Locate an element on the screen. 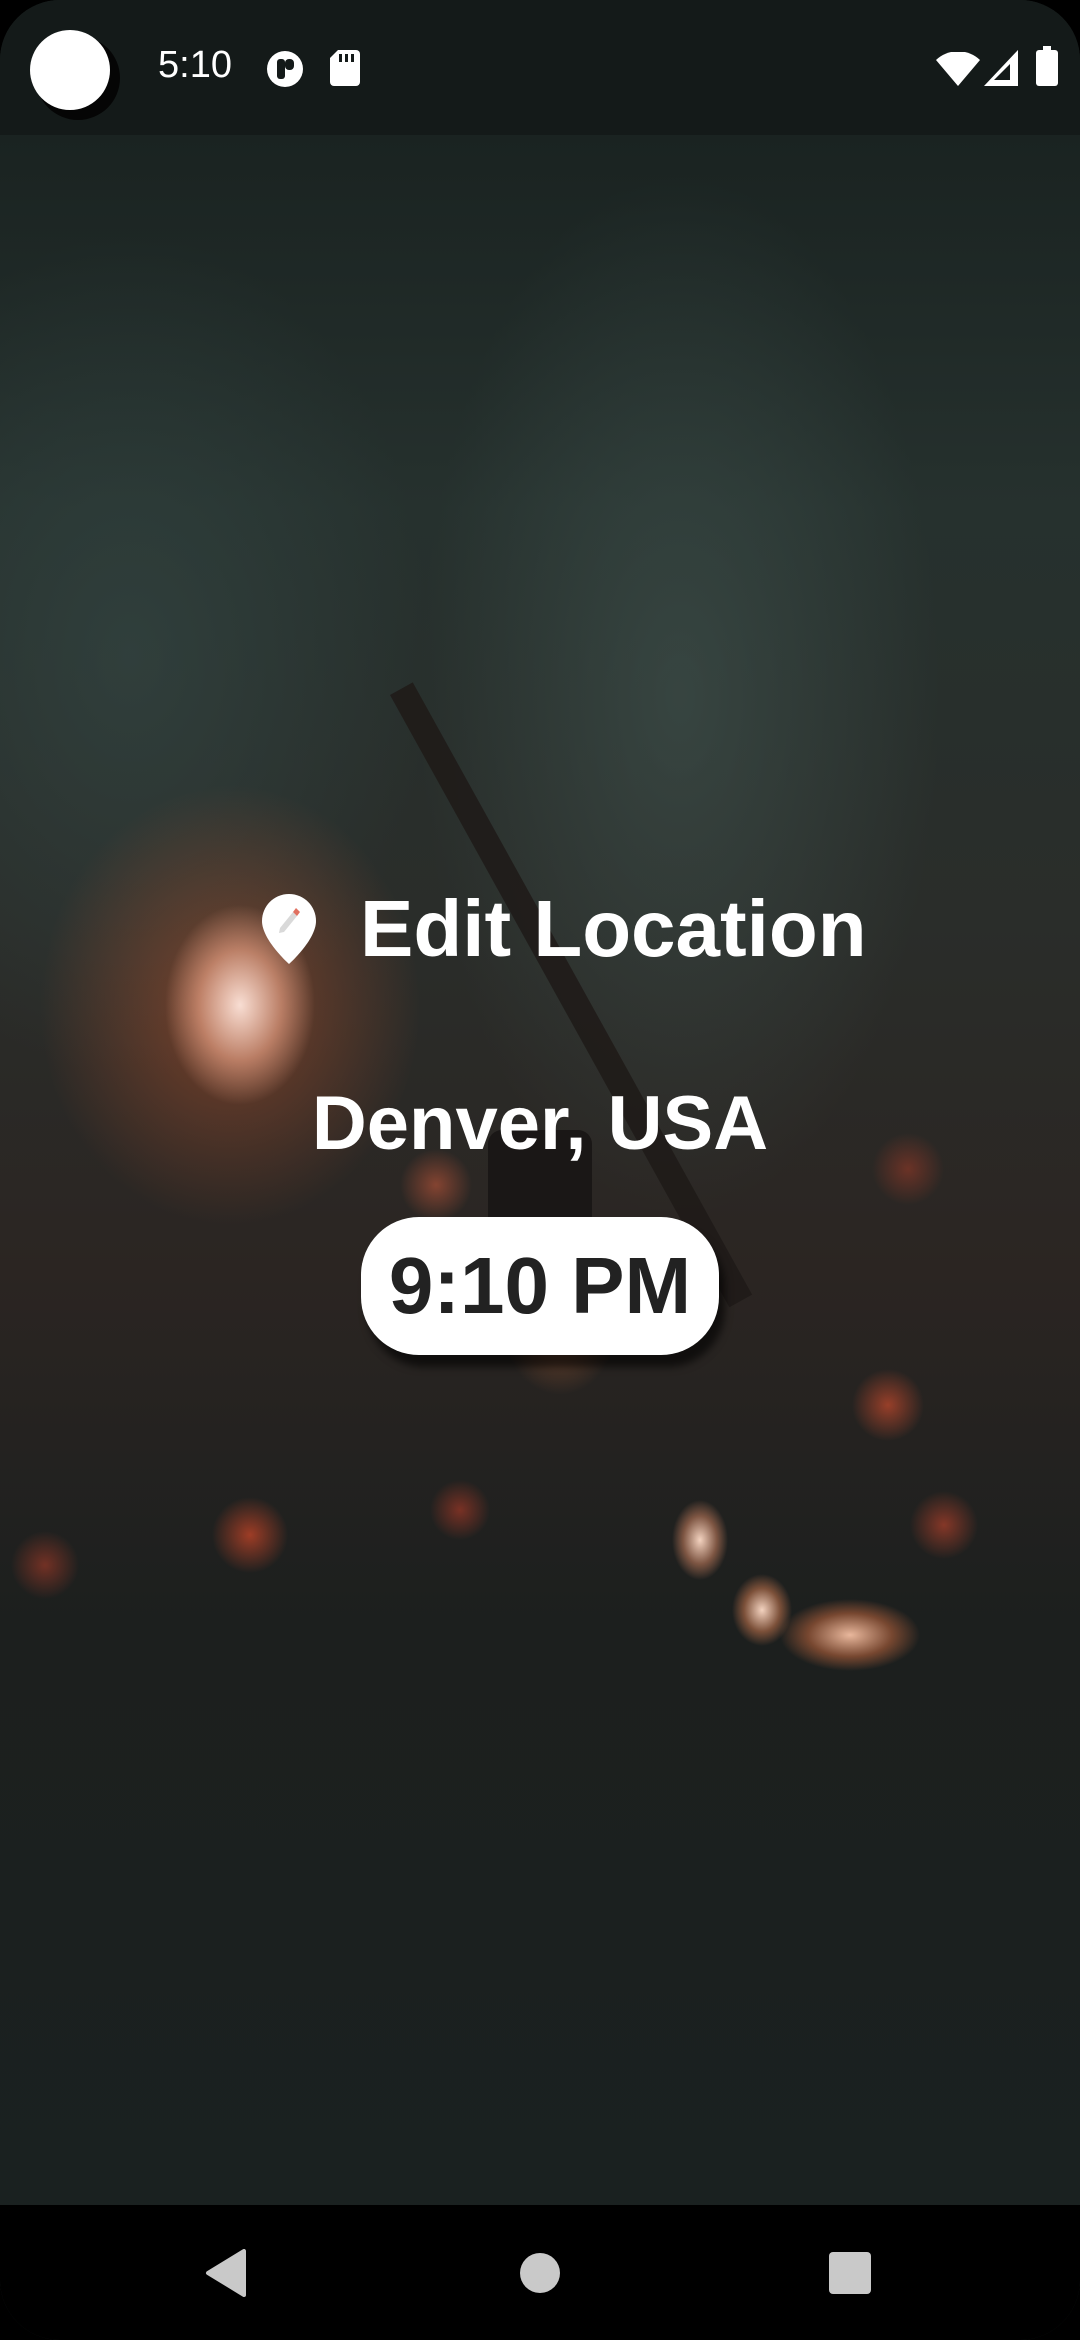 The height and width of the screenshot is (2340, 1080). navigation-bar is located at coordinates (540, 2272).